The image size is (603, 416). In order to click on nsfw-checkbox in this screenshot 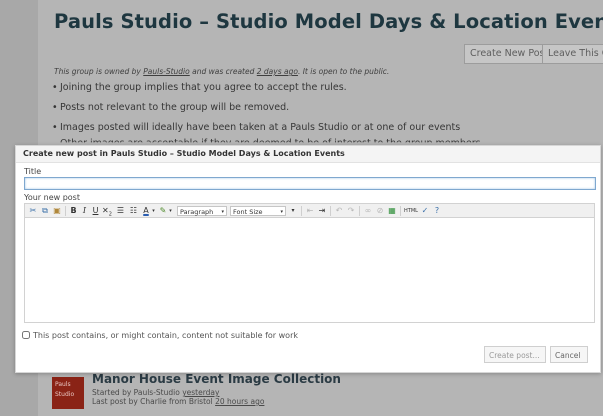, I will do `click(26, 335)`.